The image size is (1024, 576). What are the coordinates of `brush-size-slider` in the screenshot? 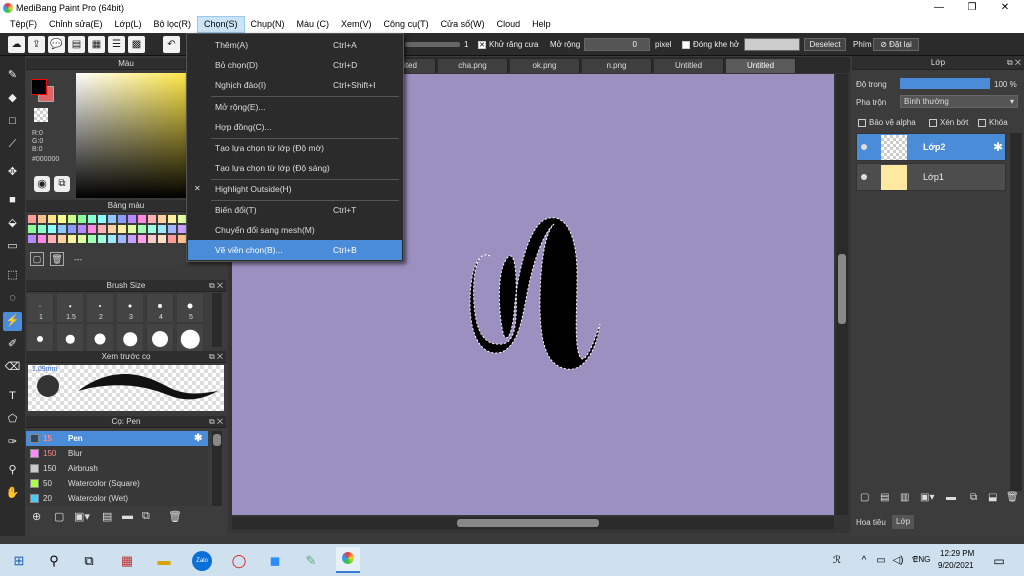 It's located at (432, 44).